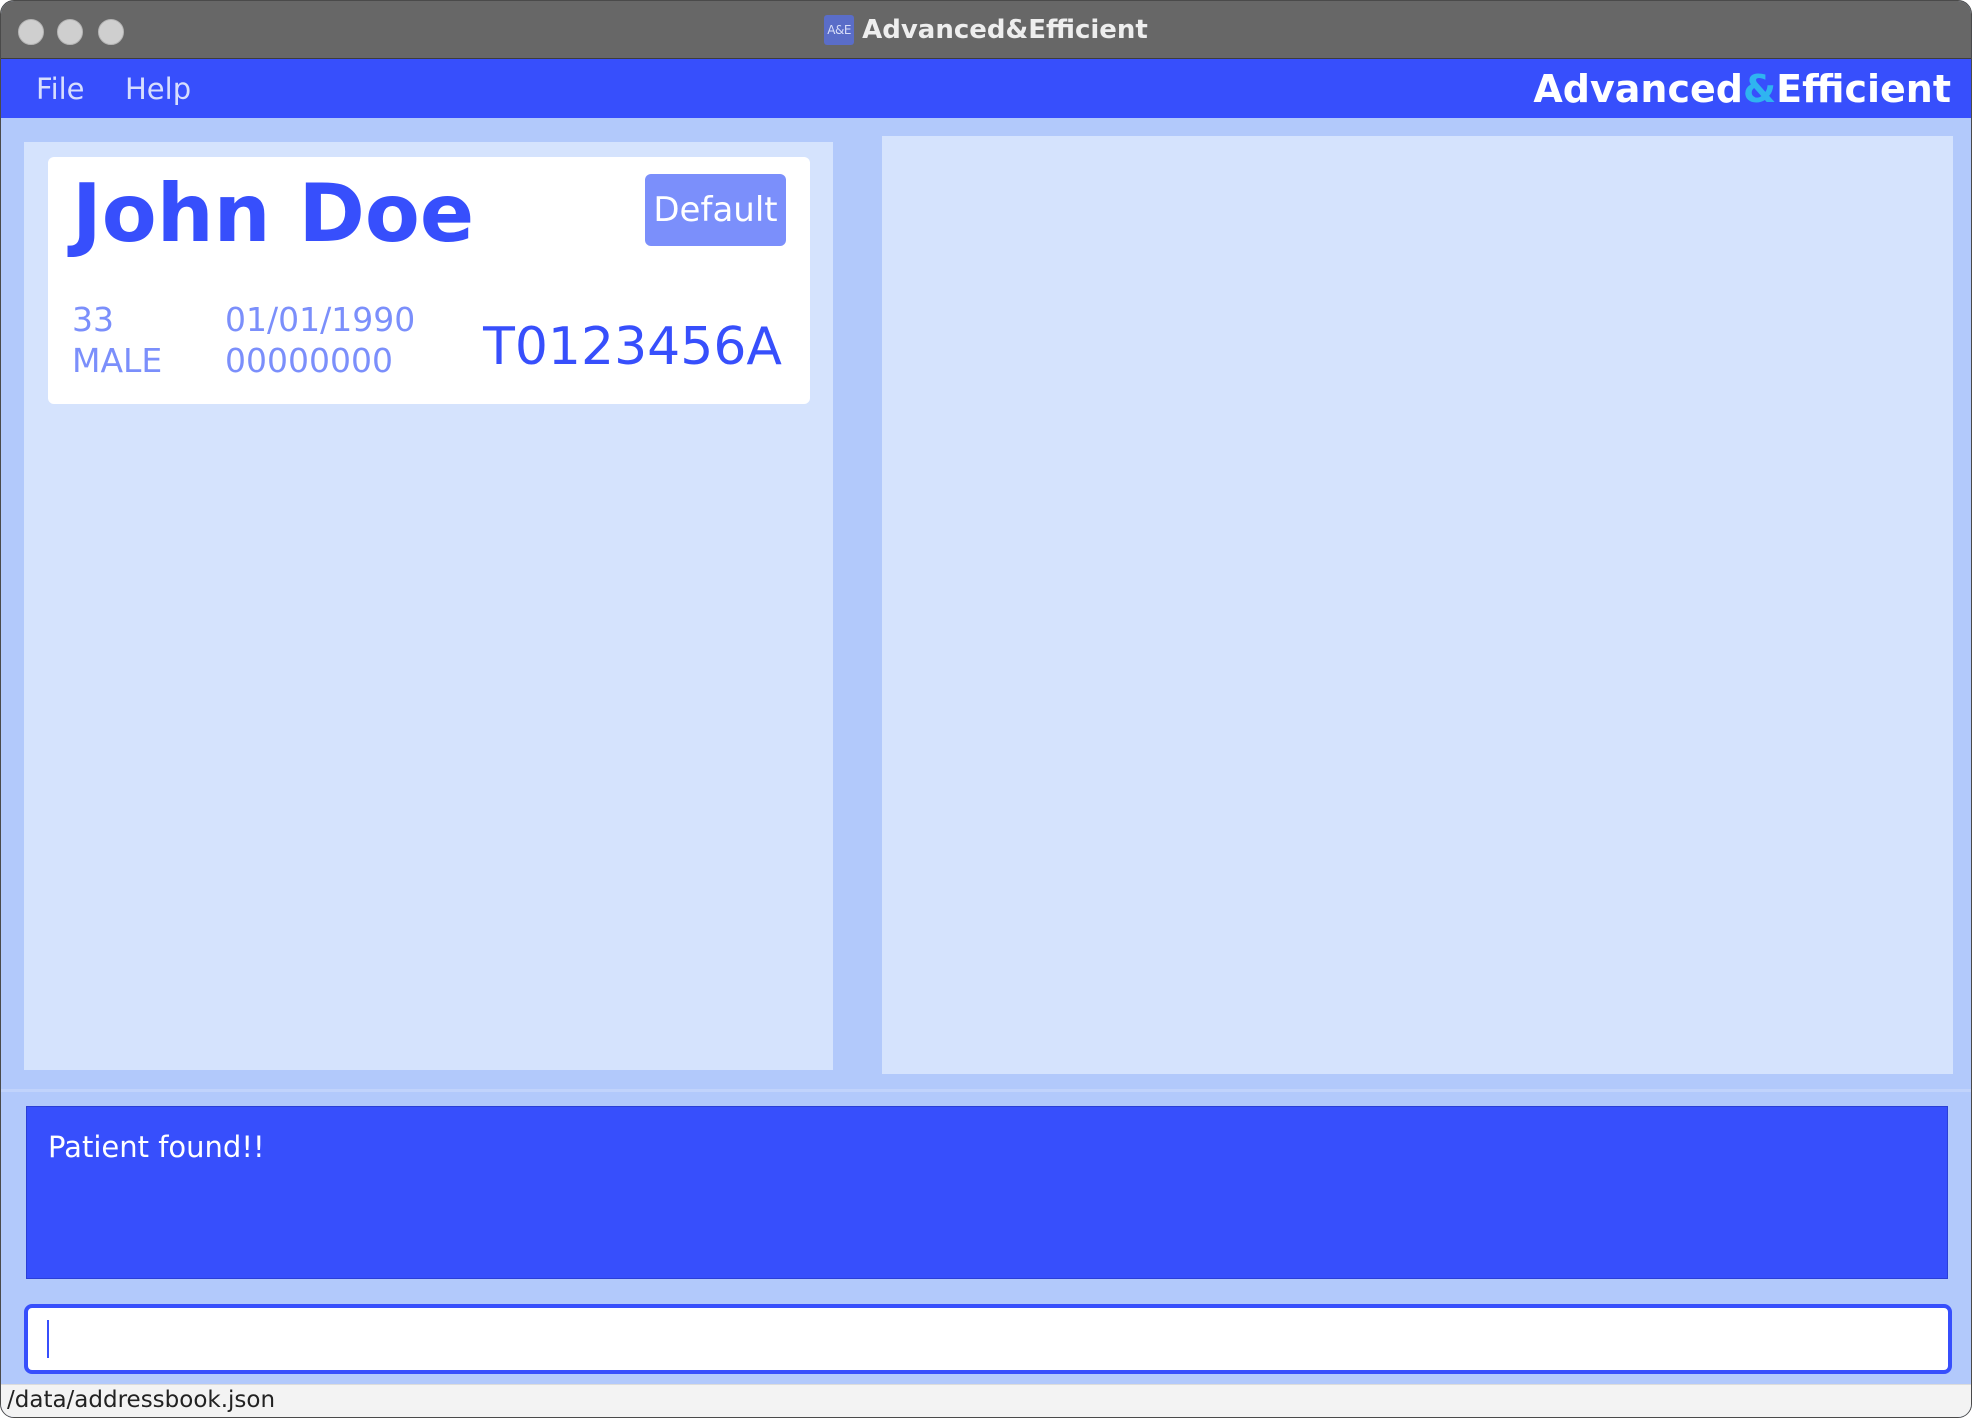  Describe the element at coordinates (158, 88) in the screenshot. I see `menu-help: Help` at that location.